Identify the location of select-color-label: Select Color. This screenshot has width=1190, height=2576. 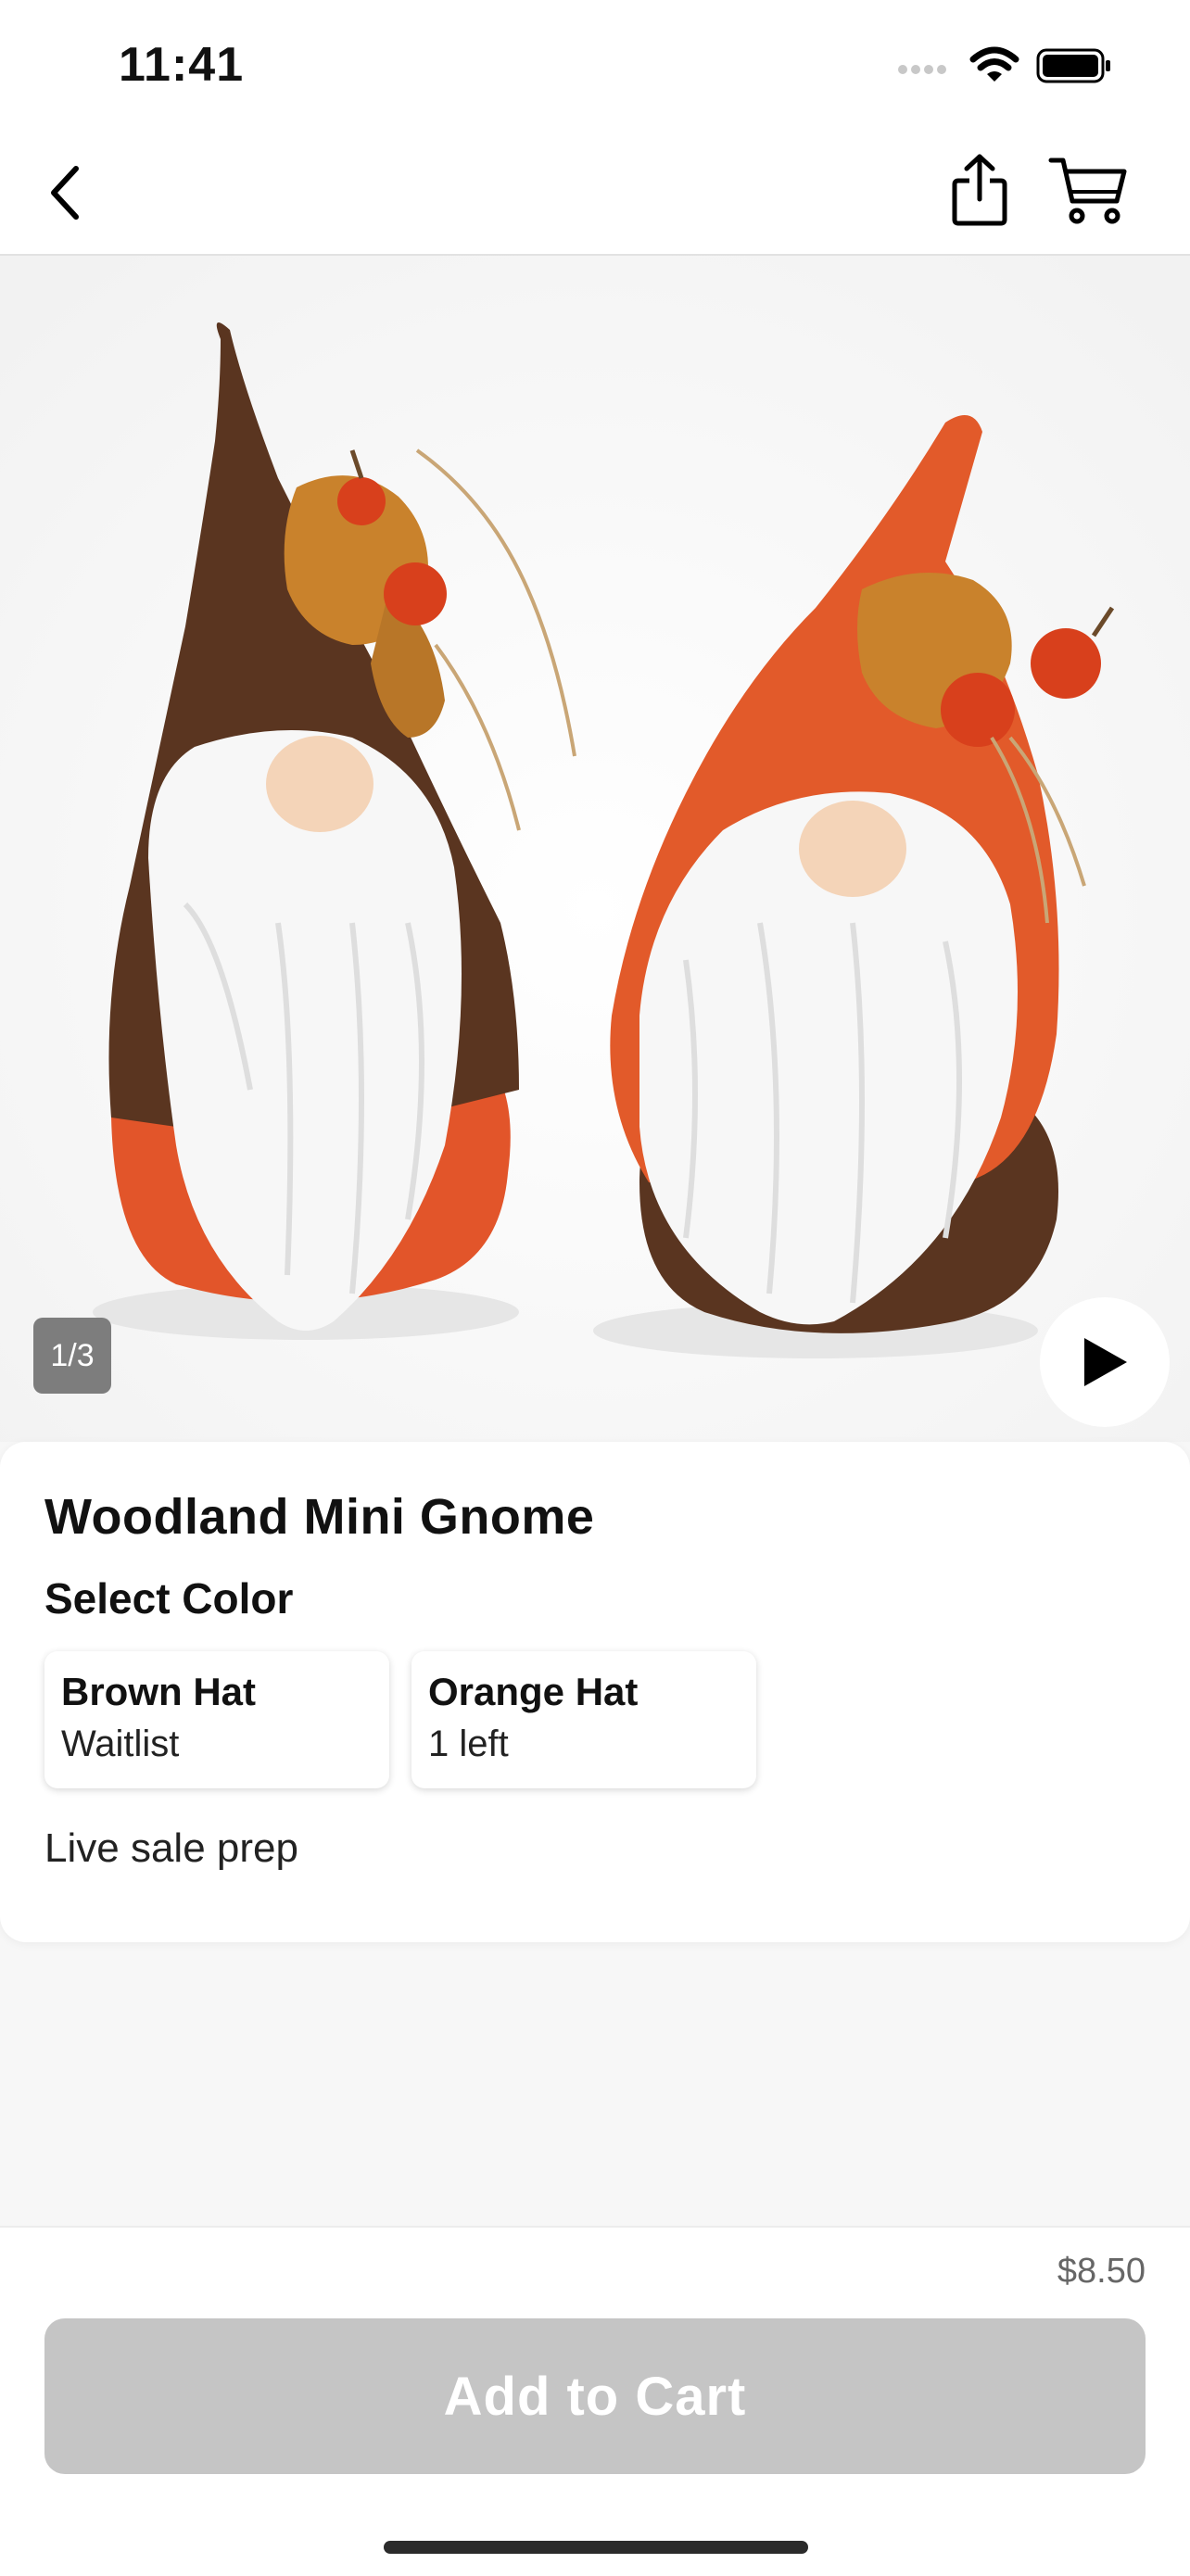
(169, 1598).